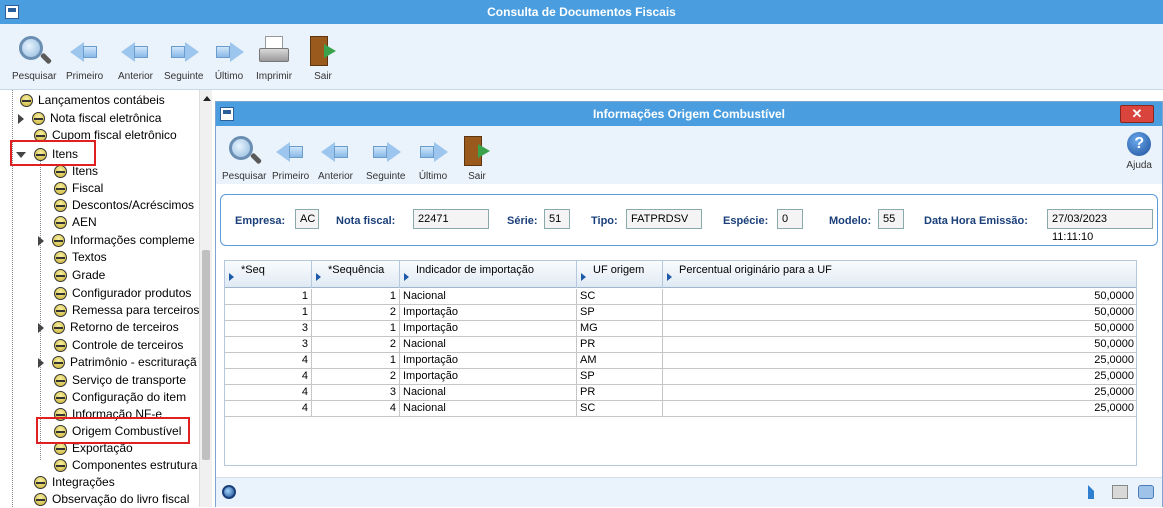 The image size is (1163, 508). I want to click on dialog-search-label: Pesquisar, so click(244, 176).